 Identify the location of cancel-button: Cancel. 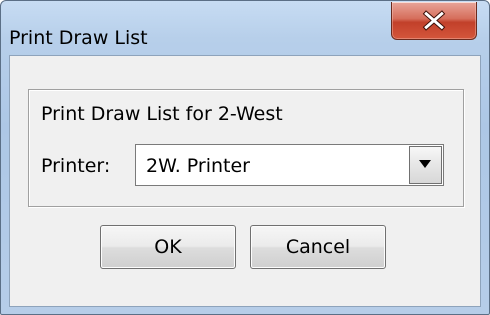
(318, 247).